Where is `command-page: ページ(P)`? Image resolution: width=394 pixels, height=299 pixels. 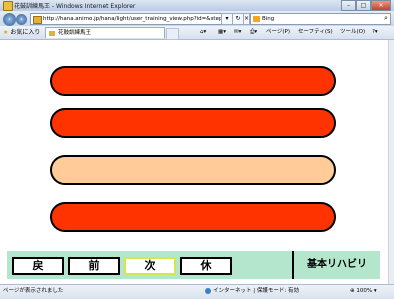 command-page: ページ(P) is located at coordinates (278, 32).